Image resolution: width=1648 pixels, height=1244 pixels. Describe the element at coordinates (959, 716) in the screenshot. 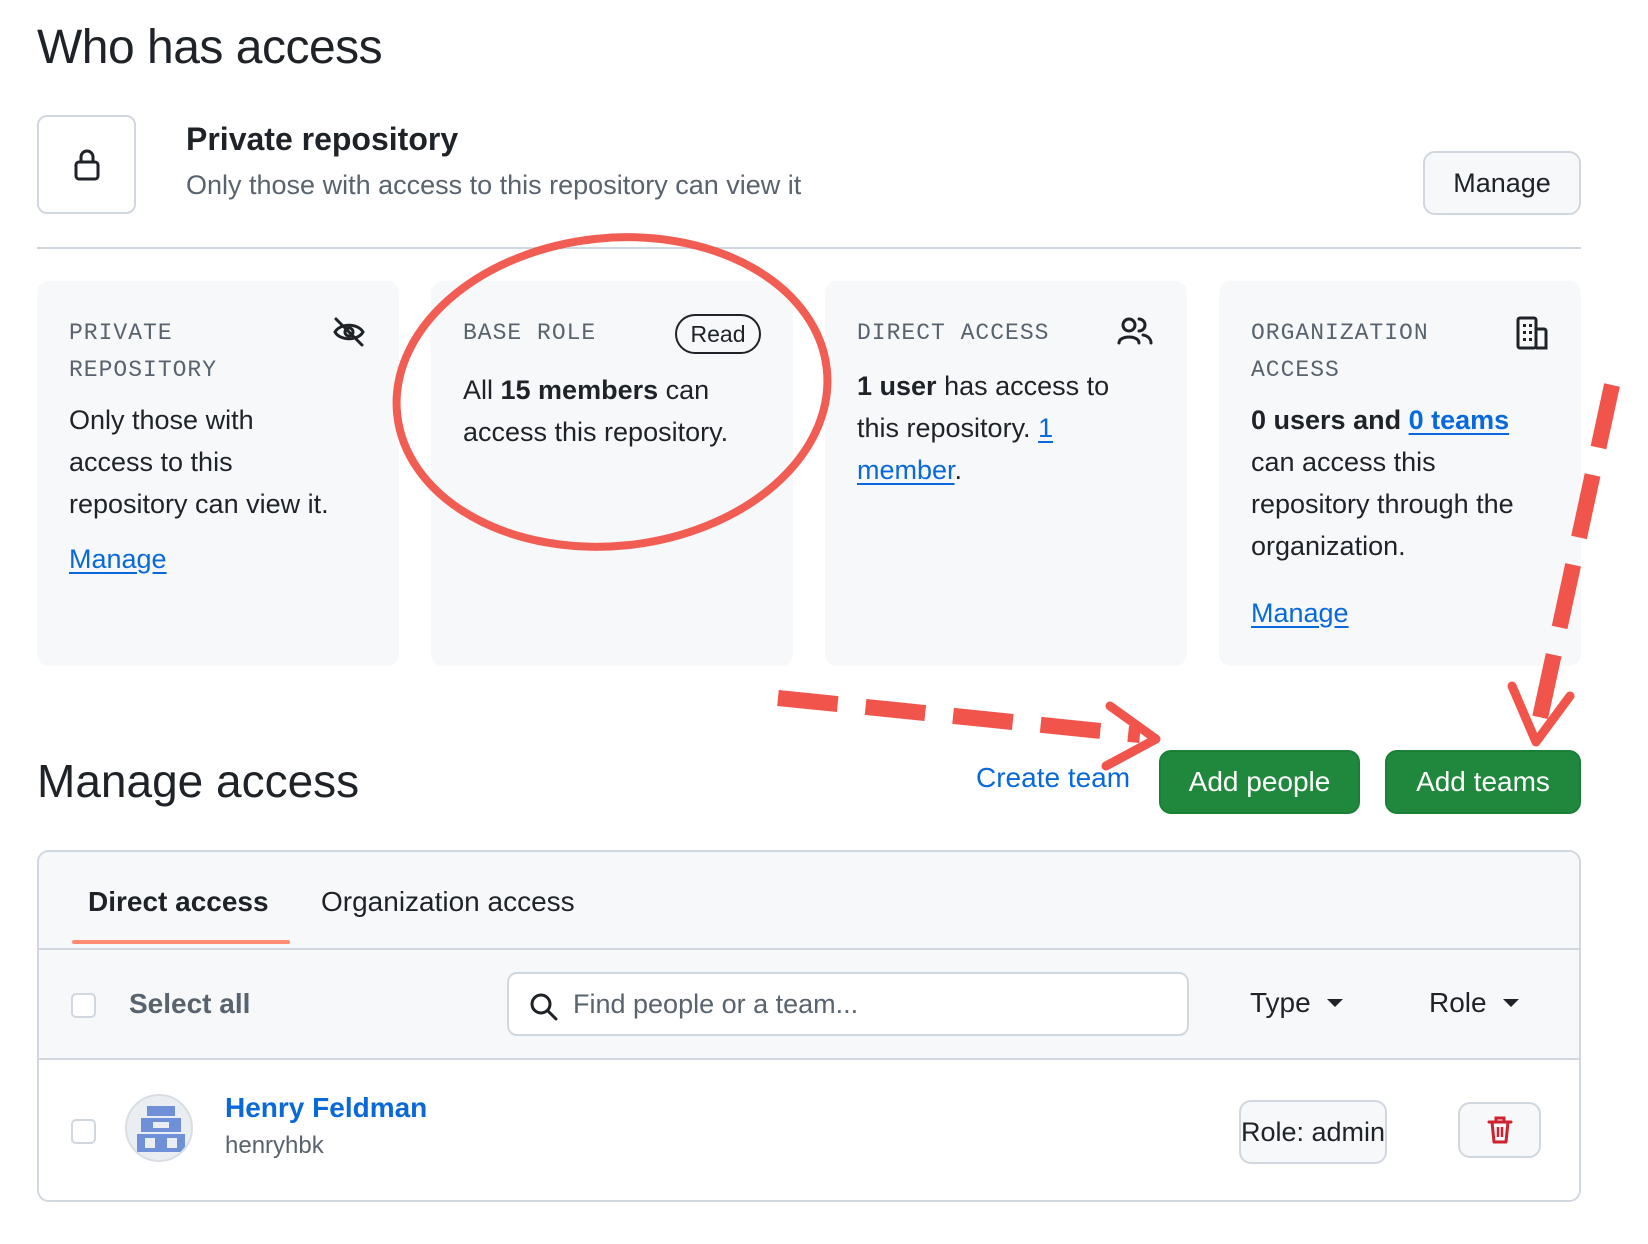

I see `annotation-arrow-horizontal` at that location.